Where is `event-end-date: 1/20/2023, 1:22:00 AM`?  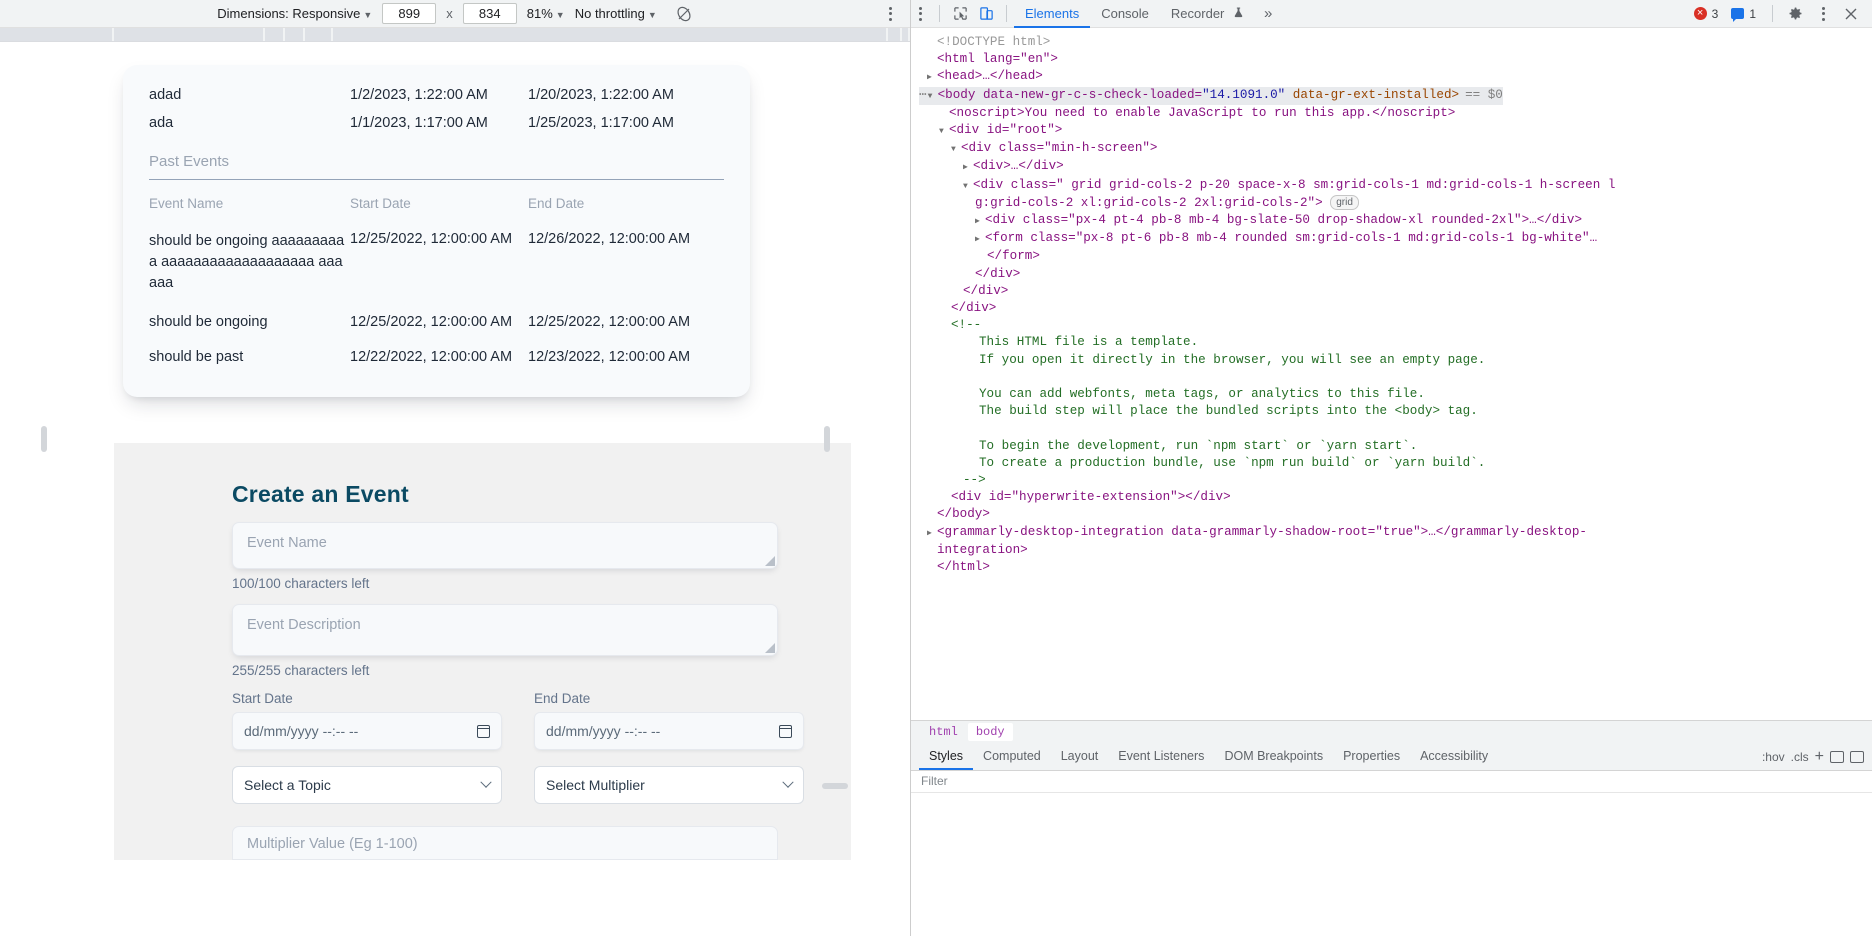
event-end-date: 1/20/2023, 1:22:00 AM is located at coordinates (601, 95).